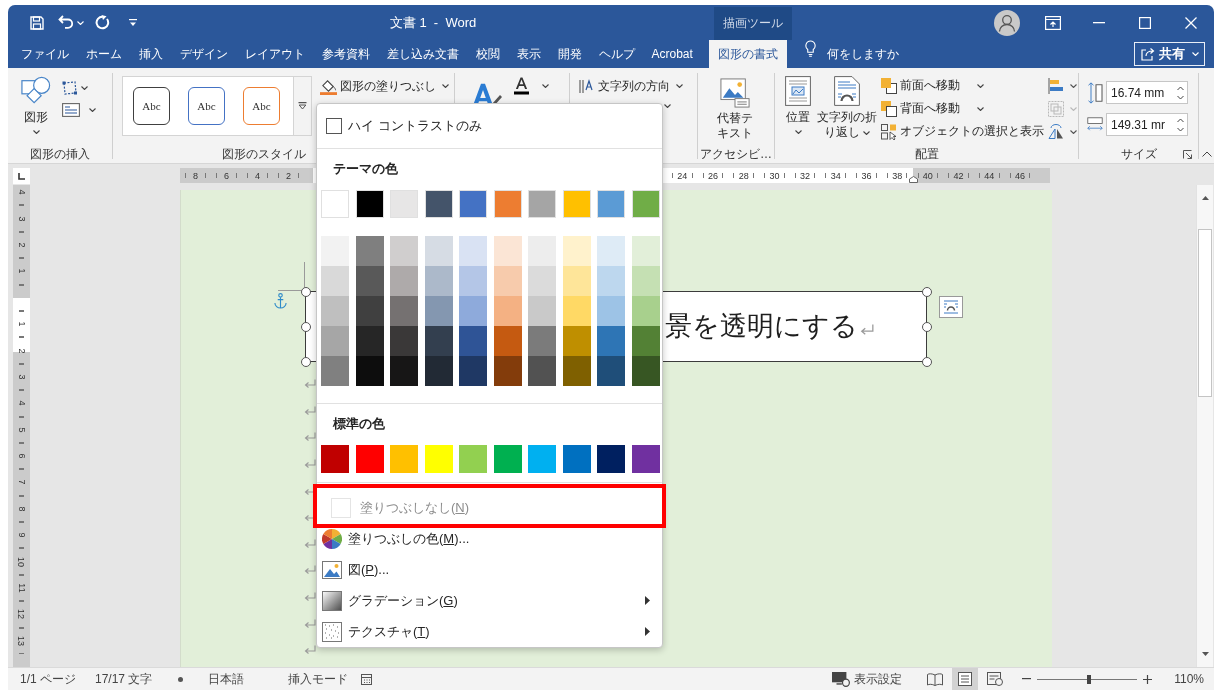  What do you see at coordinates (951, 307) in the screenshot?
I see `layout-options-icon` at bounding box center [951, 307].